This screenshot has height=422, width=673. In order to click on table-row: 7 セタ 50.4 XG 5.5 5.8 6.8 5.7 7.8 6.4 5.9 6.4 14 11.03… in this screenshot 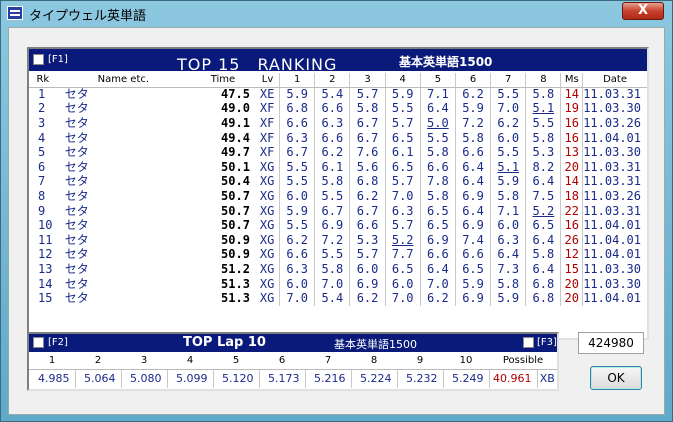, I will do `click(338, 182)`.